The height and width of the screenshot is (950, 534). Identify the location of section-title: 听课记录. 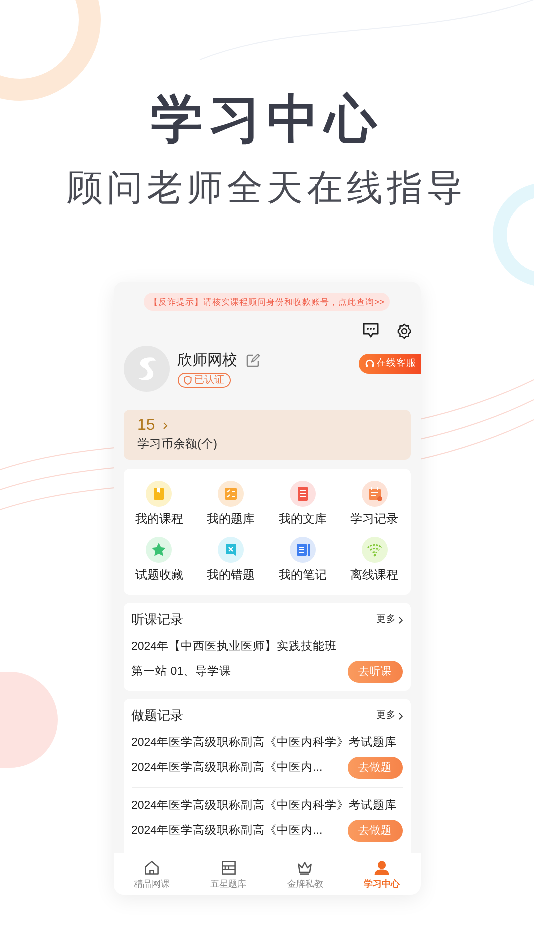
(158, 620).